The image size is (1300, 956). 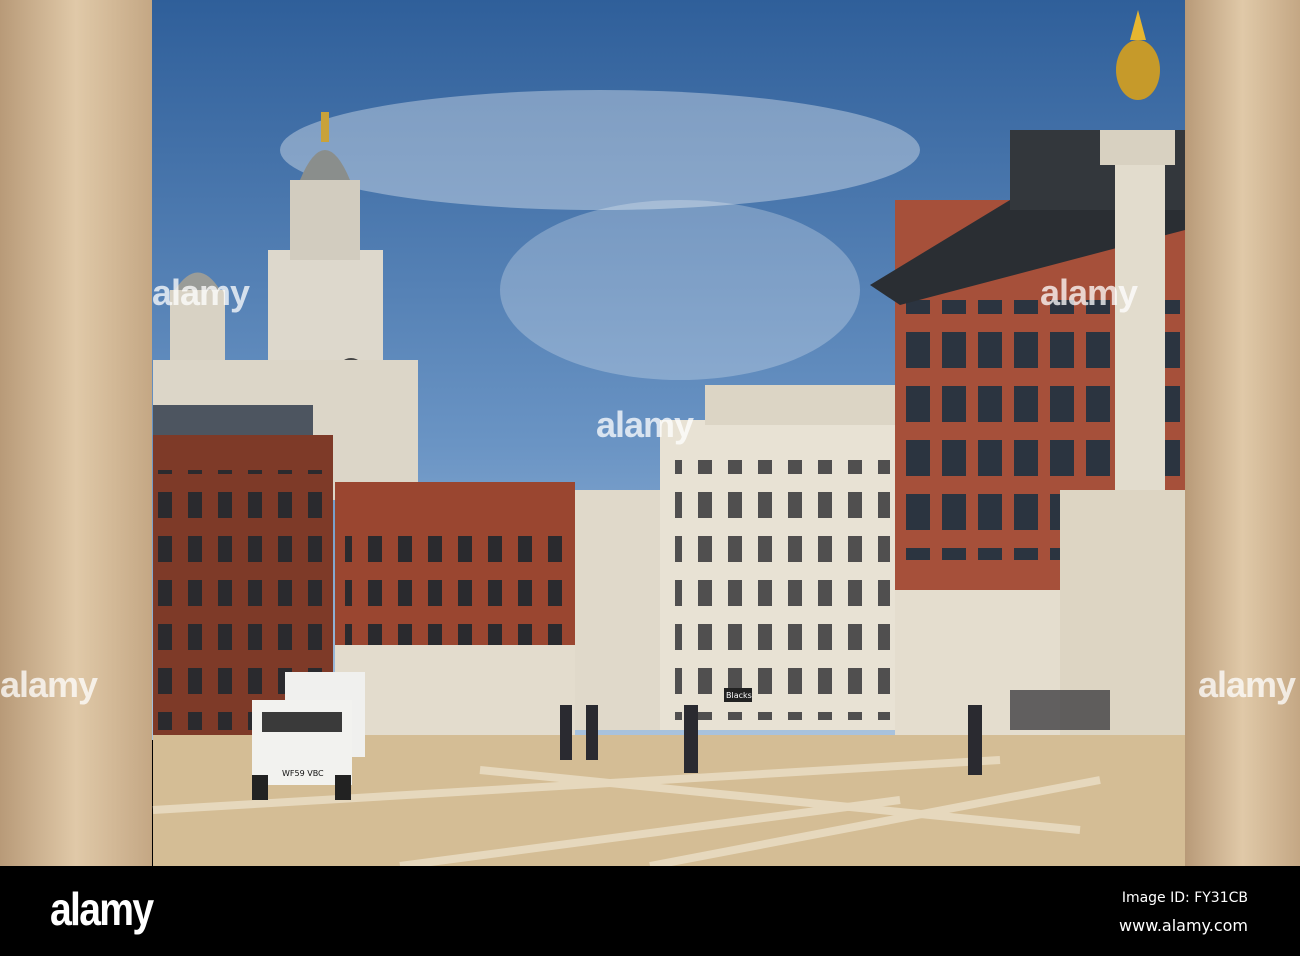 What do you see at coordinates (1183, 925) in the screenshot?
I see `site-url: www.alamy.com` at bounding box center [1183, 925].